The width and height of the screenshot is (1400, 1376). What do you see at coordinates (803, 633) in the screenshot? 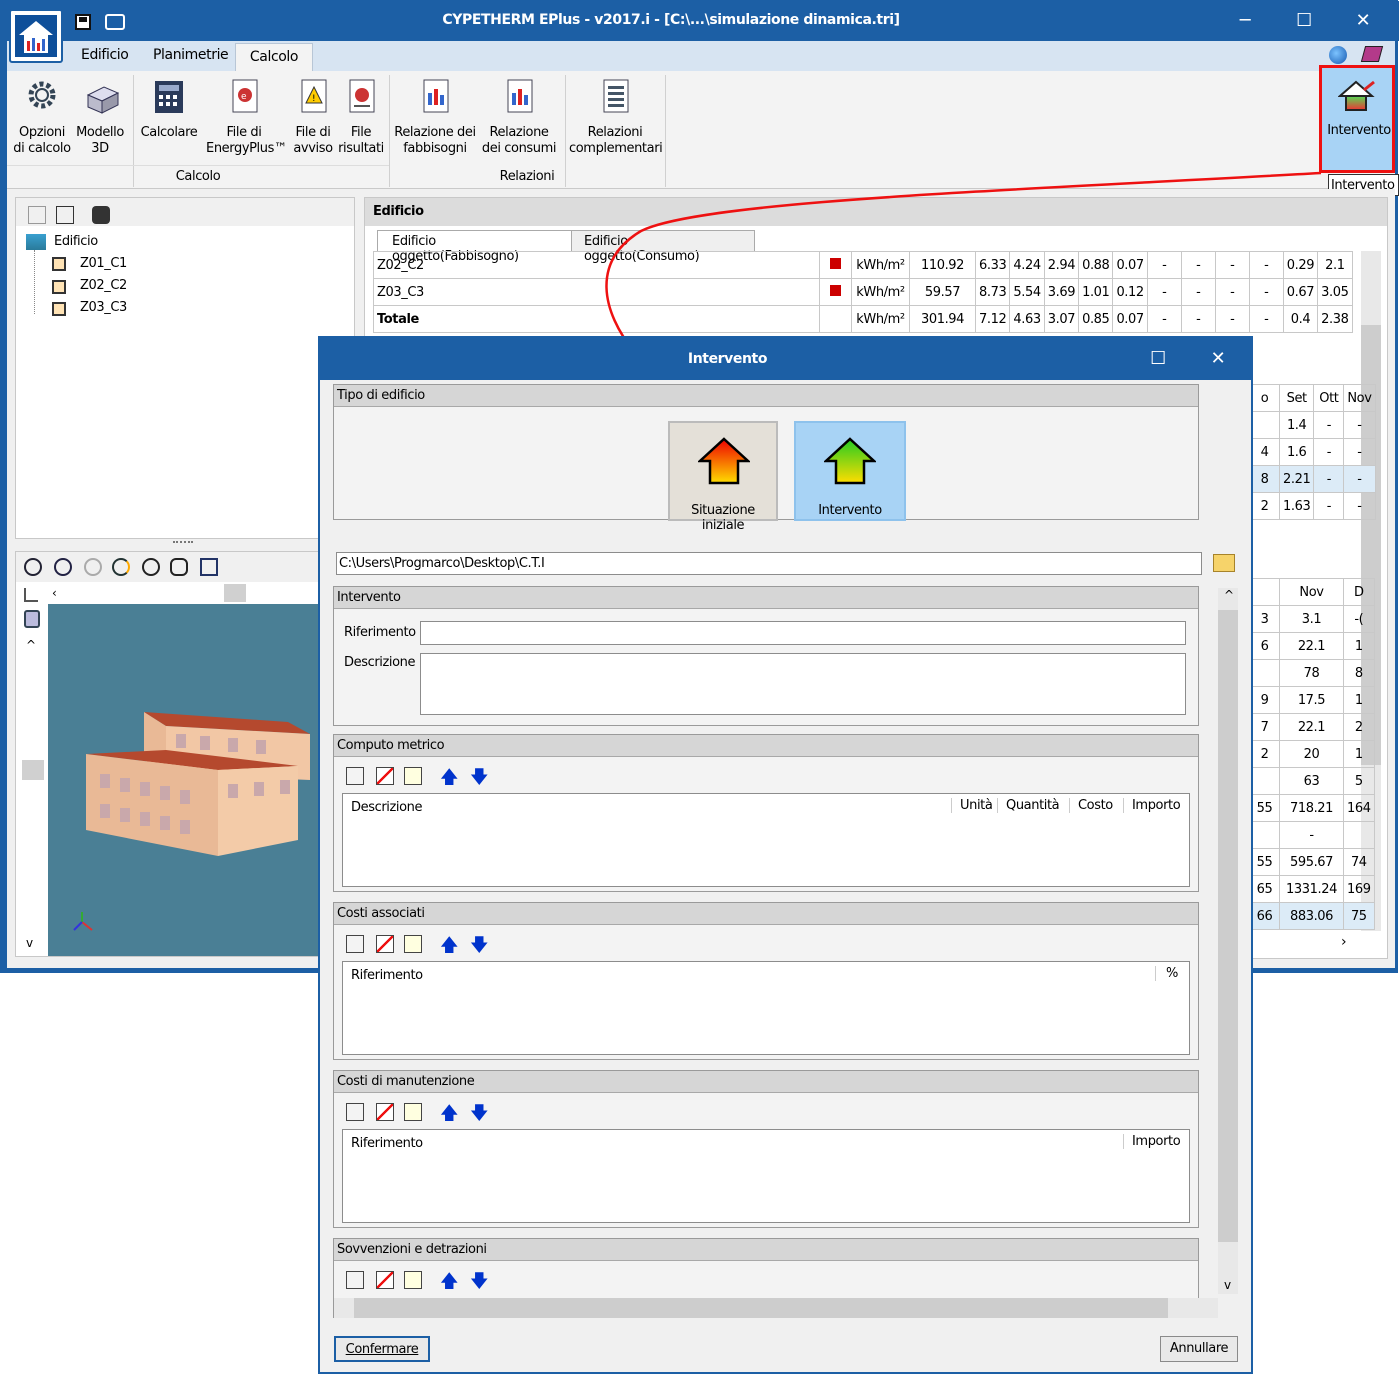
I see `riferimento-input` at bounding box center [803, 633].